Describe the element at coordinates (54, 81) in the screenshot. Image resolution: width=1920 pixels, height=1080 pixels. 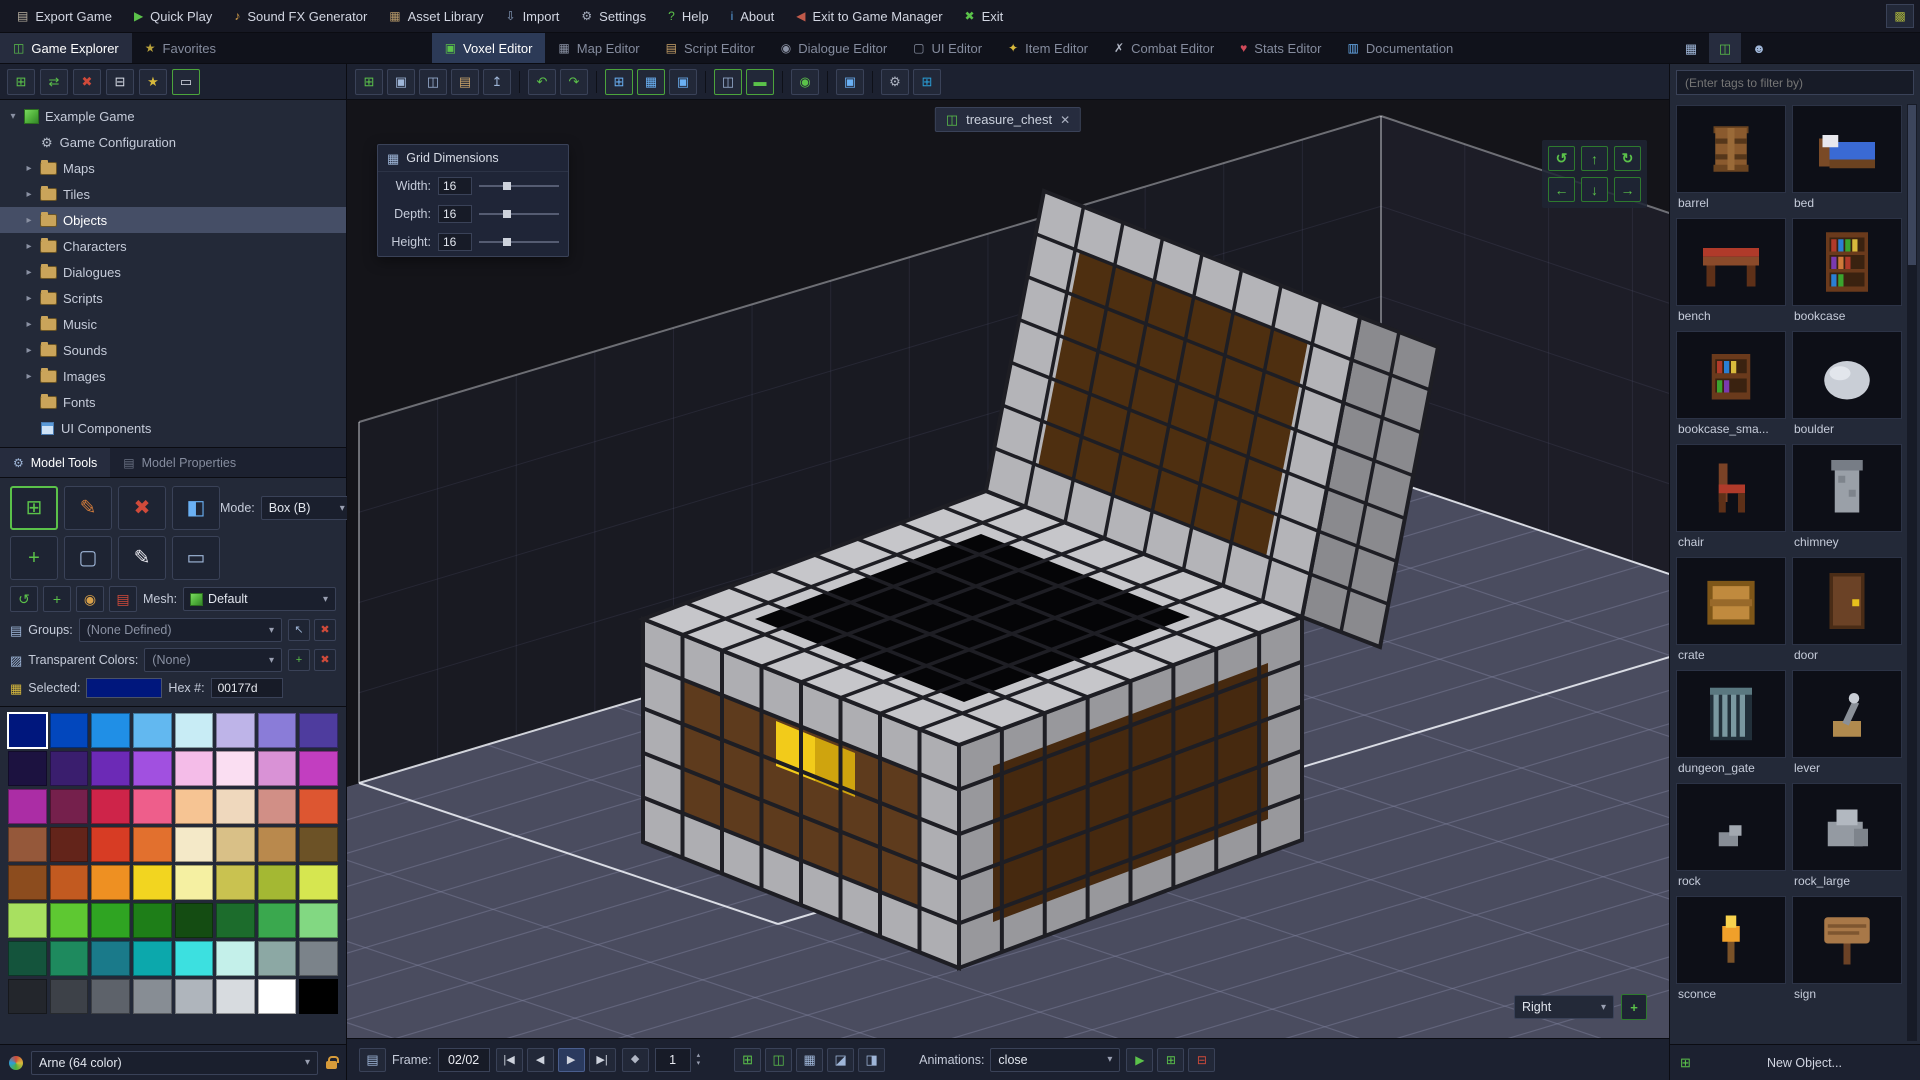
I see `refresh-icon: ⇄` at that location.